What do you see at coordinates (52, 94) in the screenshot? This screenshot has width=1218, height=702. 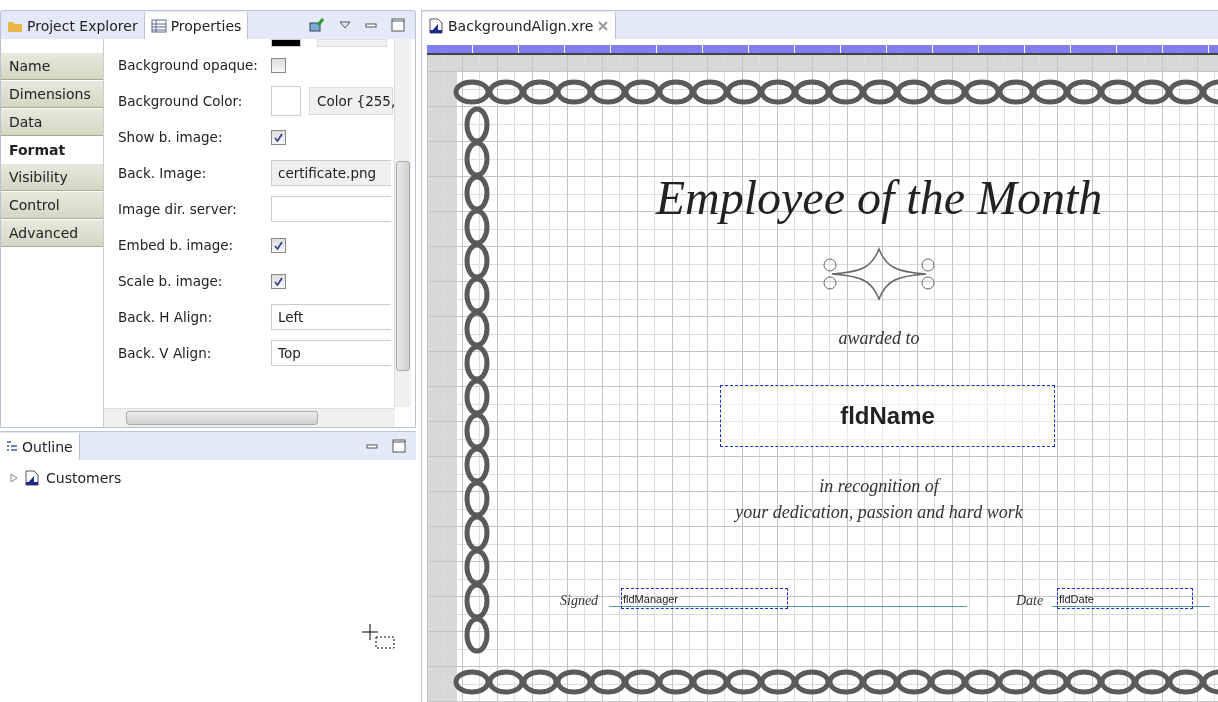 I see `category-tab: Dimensions` at bounding box center [52, 94].